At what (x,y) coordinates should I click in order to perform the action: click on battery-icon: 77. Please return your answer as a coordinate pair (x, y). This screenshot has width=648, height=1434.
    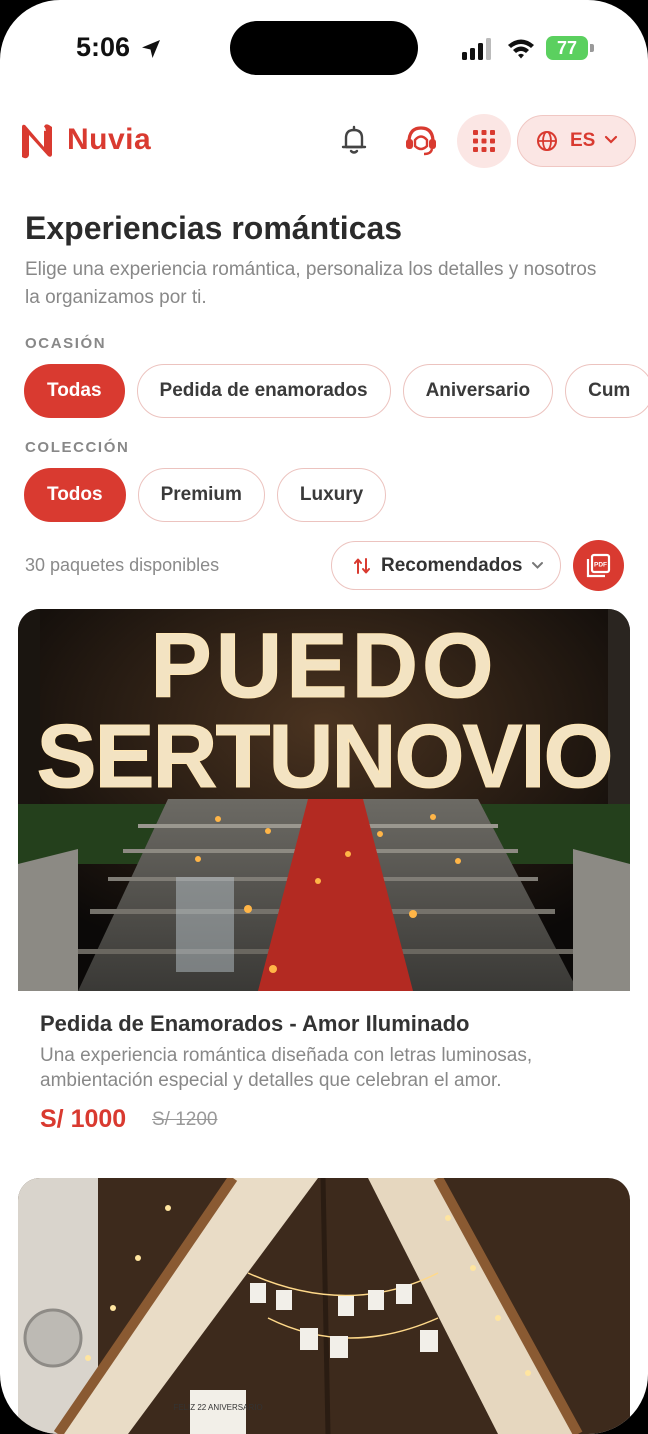
    Looking at the image, I should click on (570, 48).